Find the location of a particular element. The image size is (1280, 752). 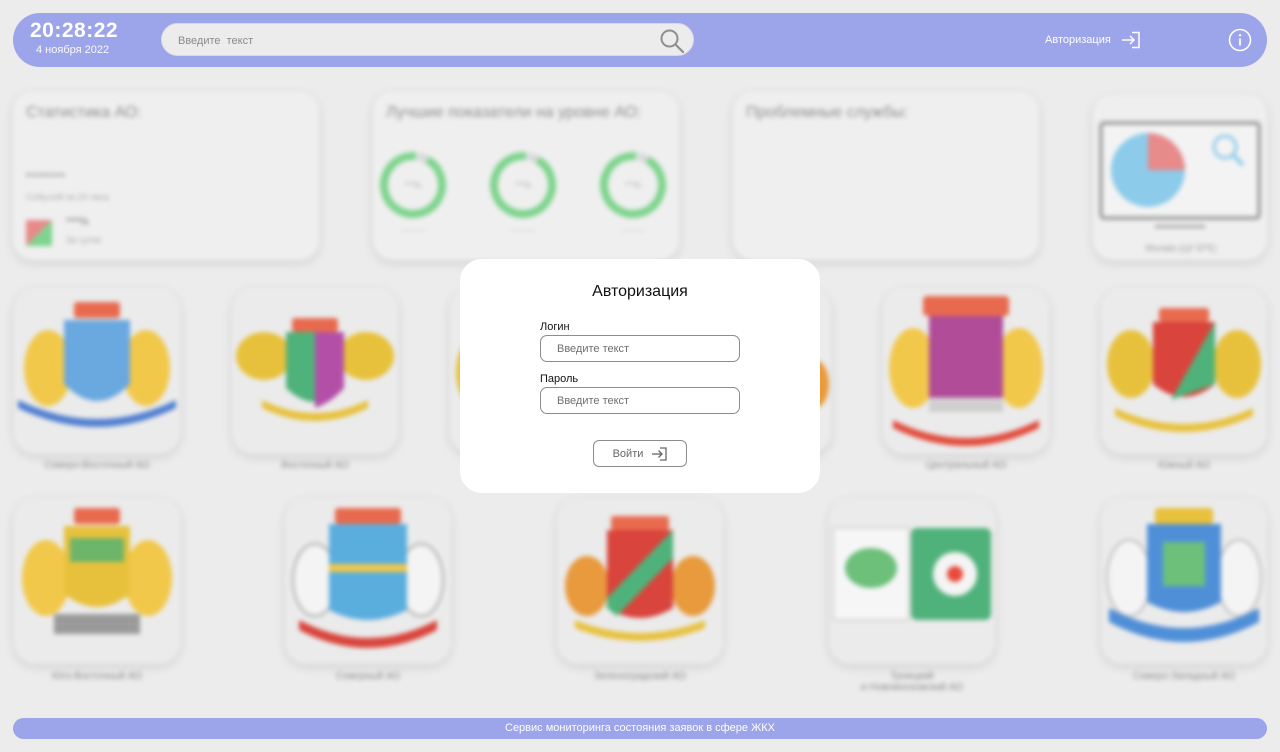

district-caption: Зеленоградский АО is located at coordinates (640, 676).